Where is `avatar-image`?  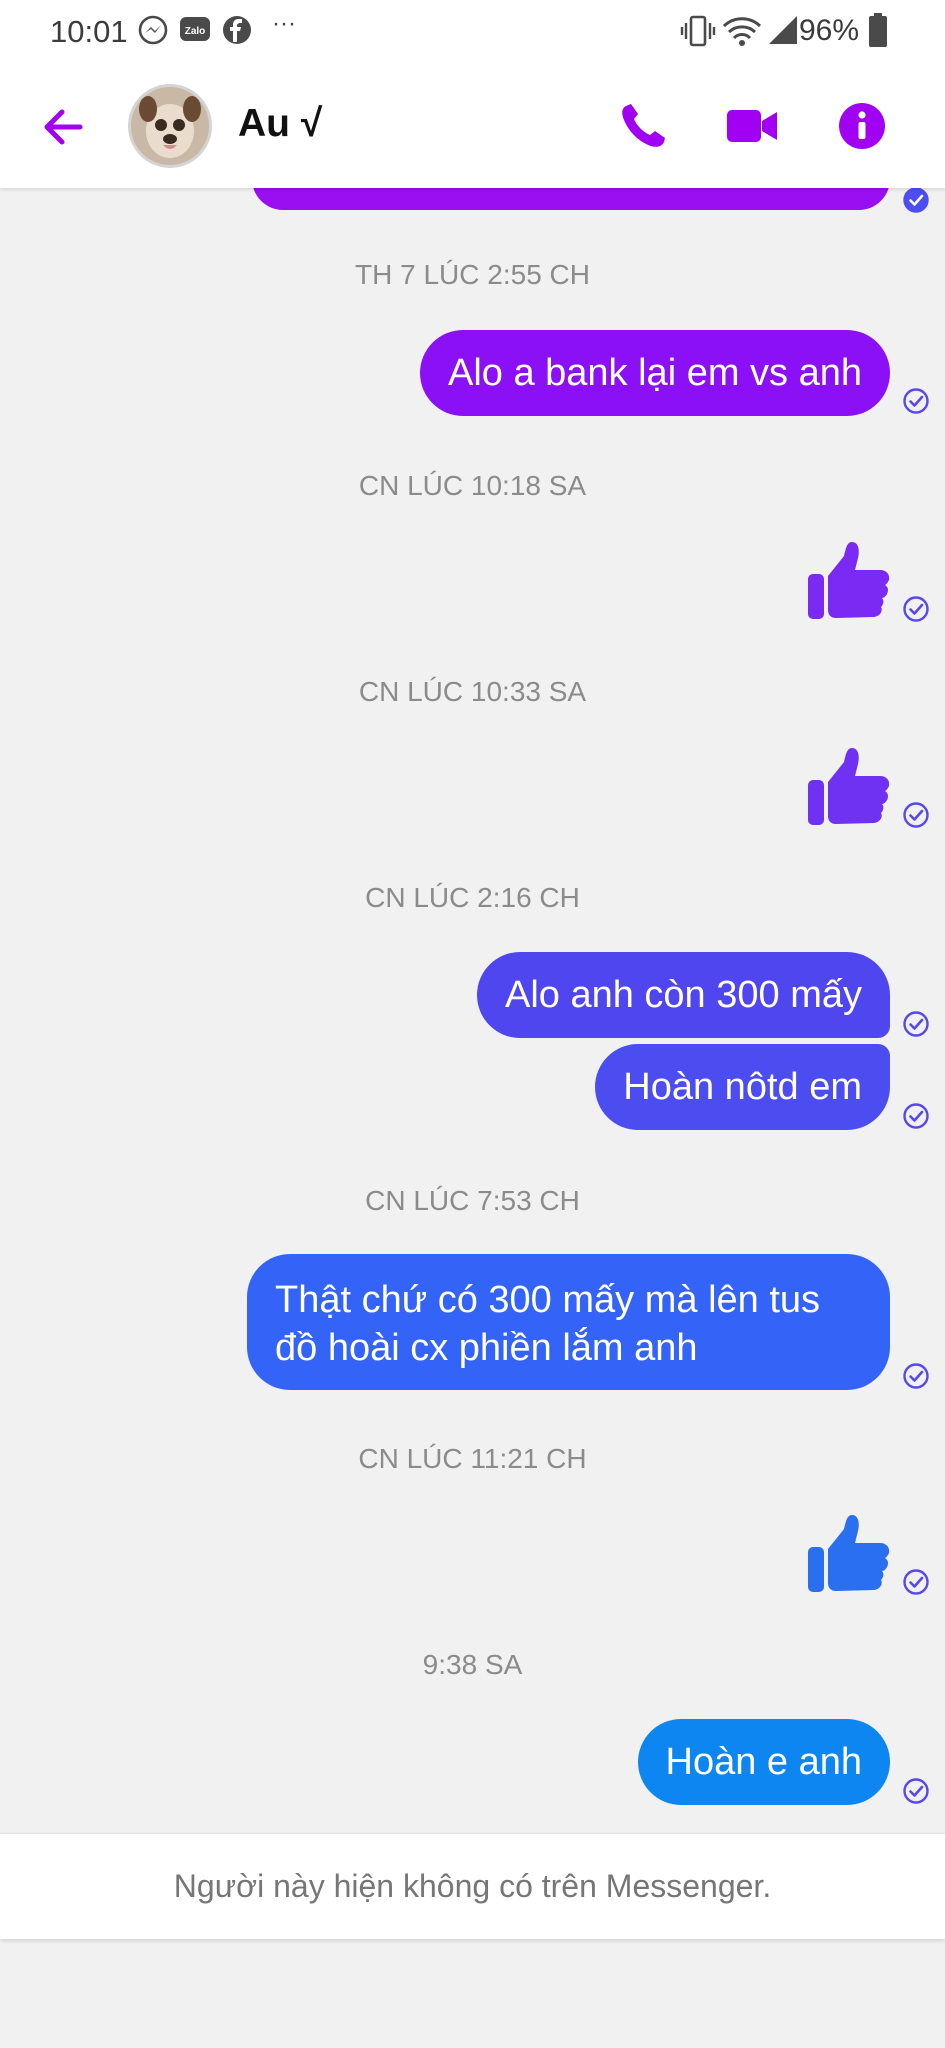 avatar-image is located at coordinates (170, 126).